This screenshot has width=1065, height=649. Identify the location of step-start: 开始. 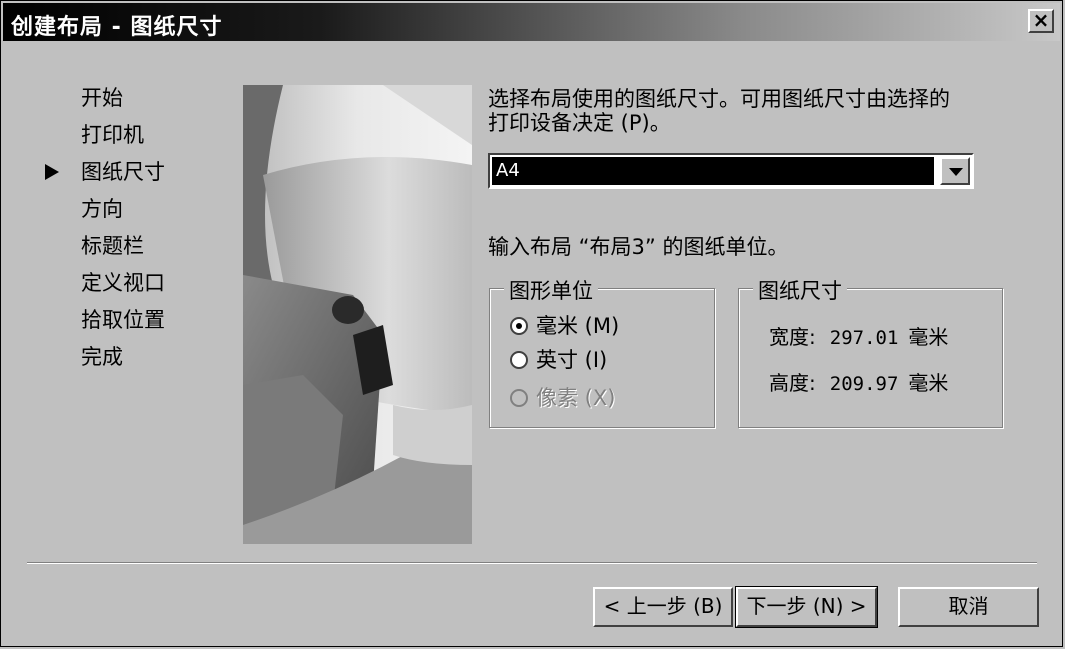
(102, 98).